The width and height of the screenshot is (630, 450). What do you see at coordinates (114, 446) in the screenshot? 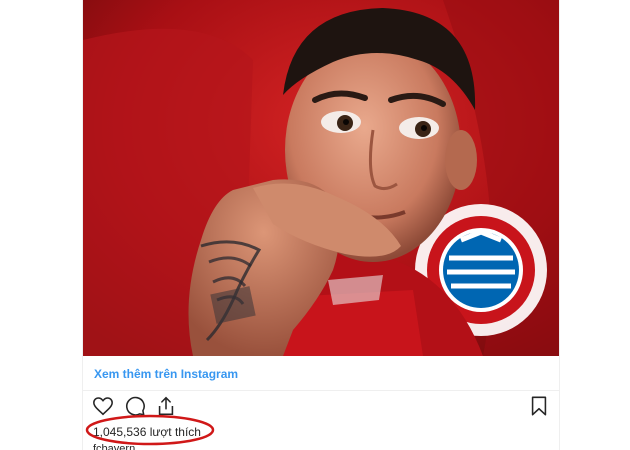
I see `caption-username: fcbayern` at bounding box center [114, 446].